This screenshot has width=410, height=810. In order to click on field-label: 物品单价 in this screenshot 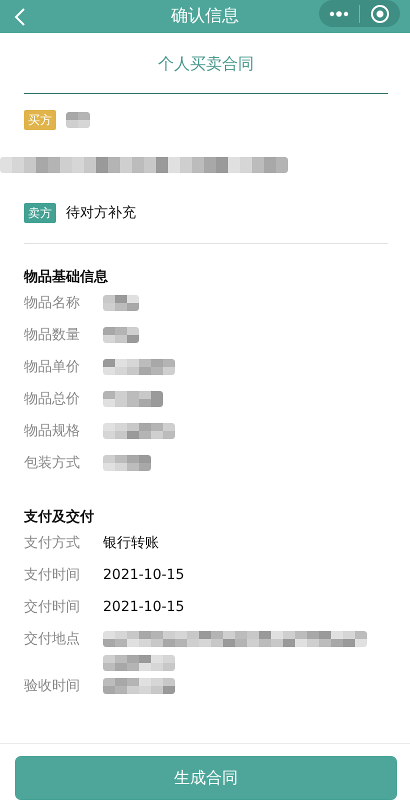, I will do `click(52, 367)`.